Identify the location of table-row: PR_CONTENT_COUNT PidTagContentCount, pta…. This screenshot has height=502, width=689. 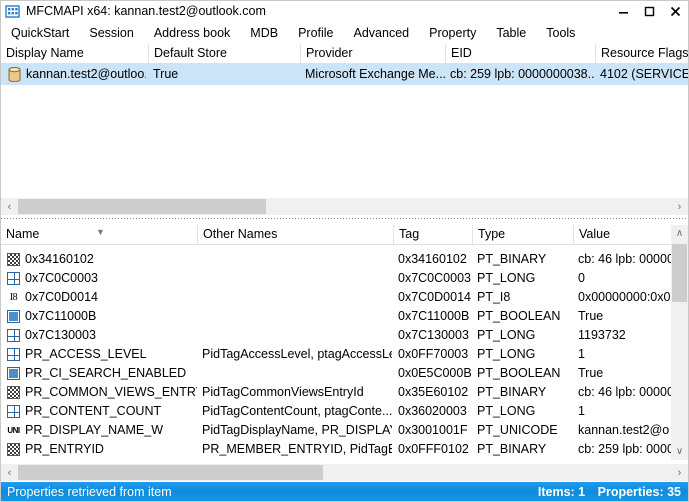
(336, 411).